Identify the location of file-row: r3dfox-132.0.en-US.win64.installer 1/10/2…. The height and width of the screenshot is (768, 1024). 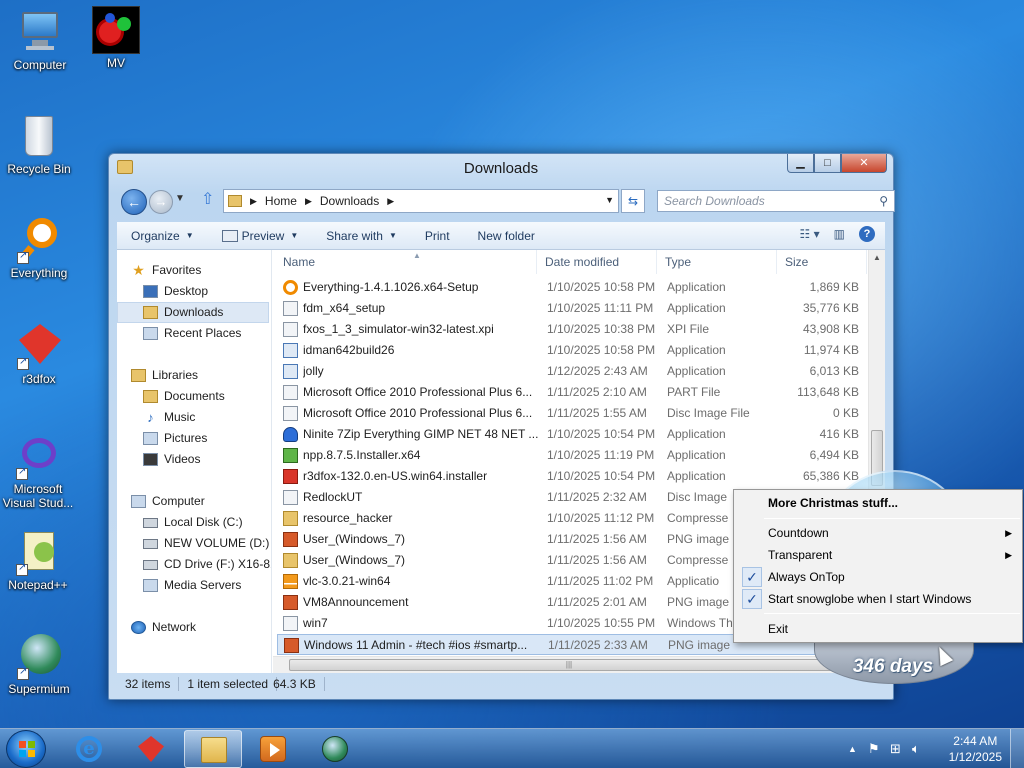
(571, 476).